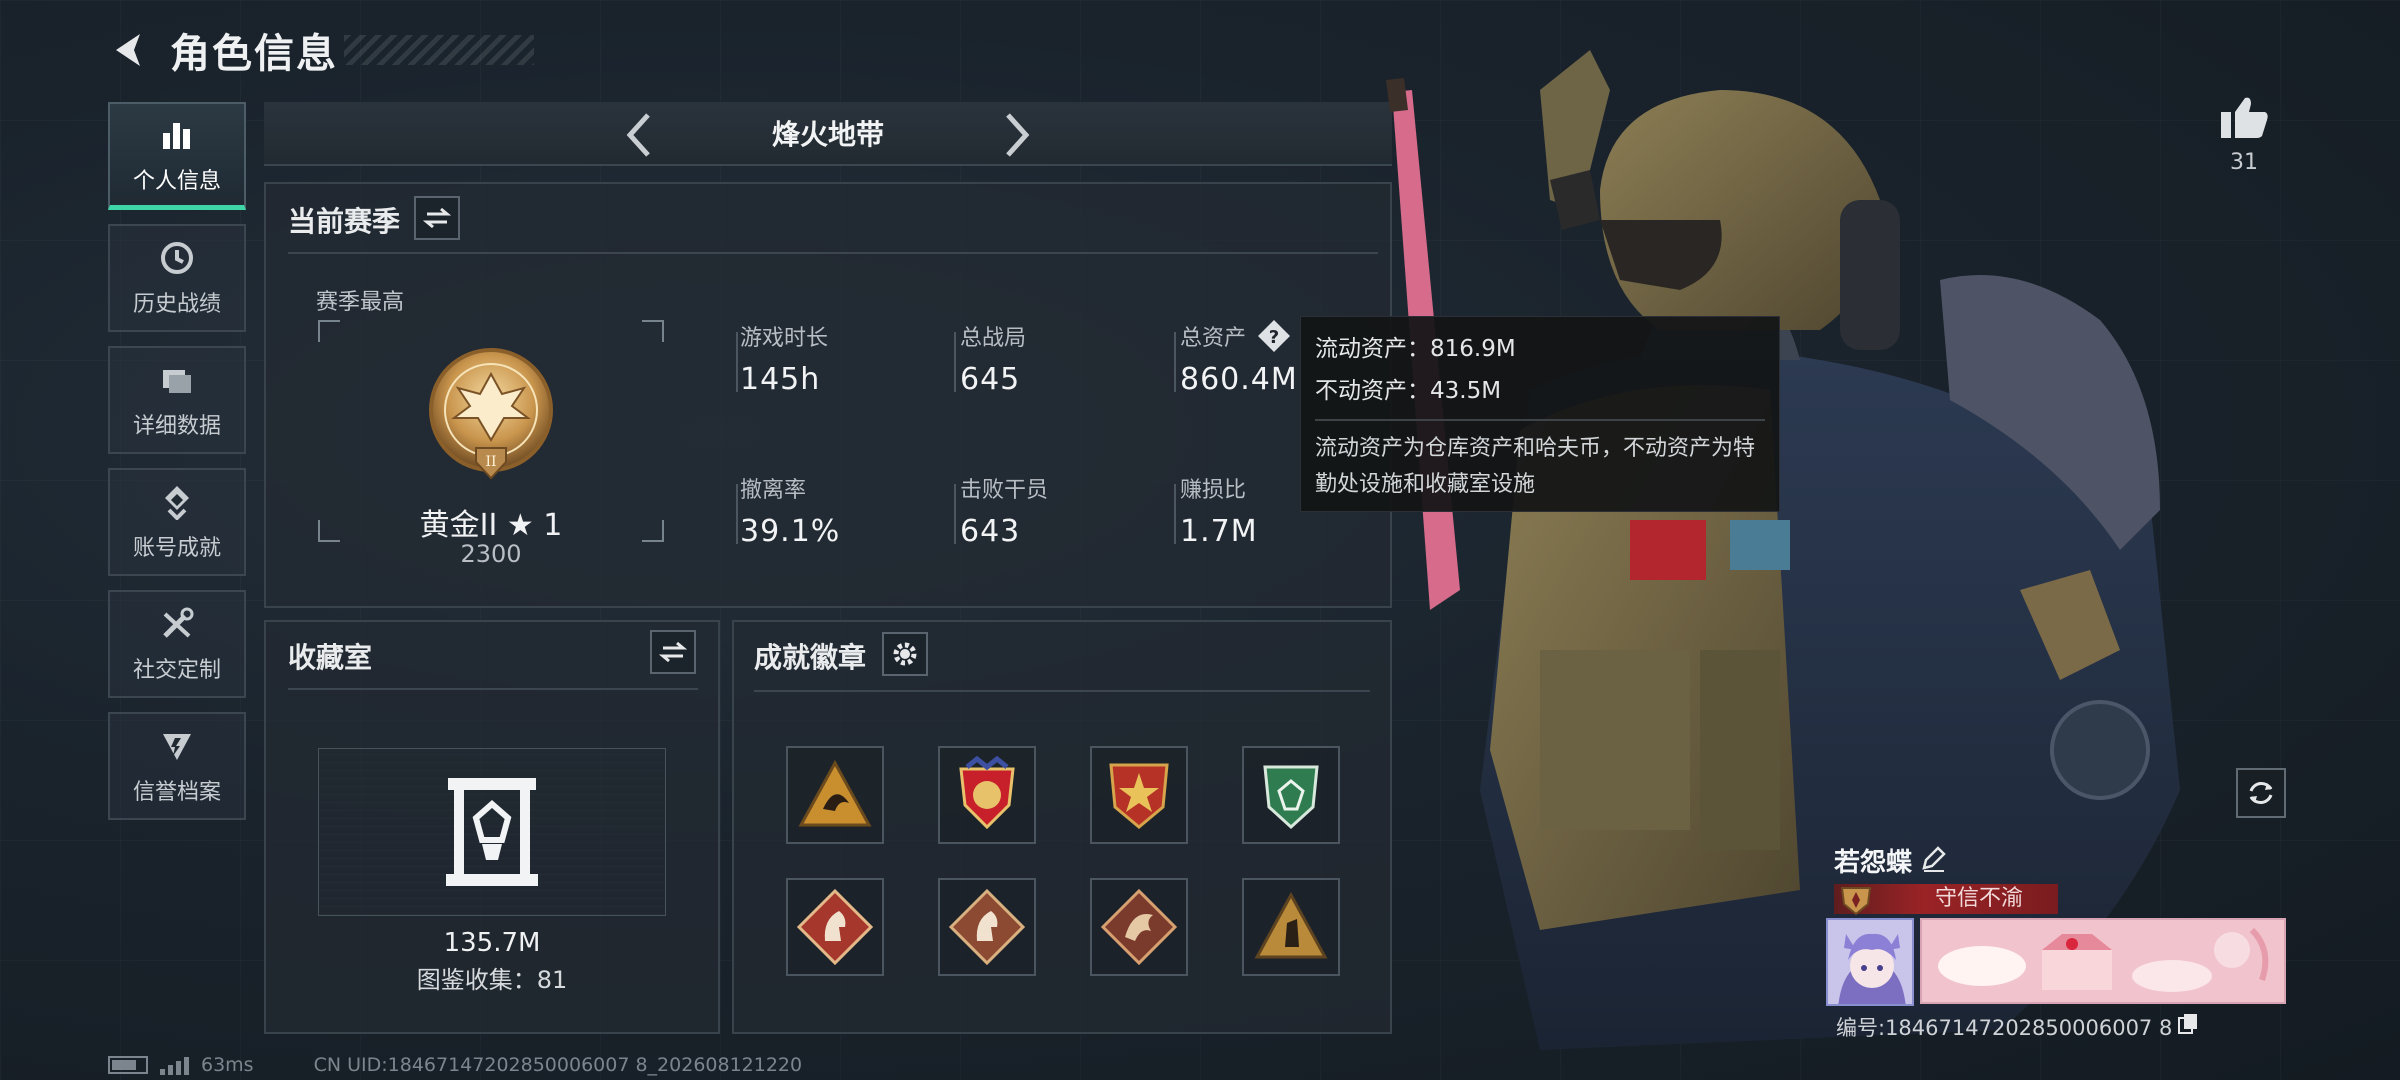 This screenshot has width=2400, height=1080. Describe the element at coordinates (2244, 162) in the screenshot. I see `like-count: 31` at that location.